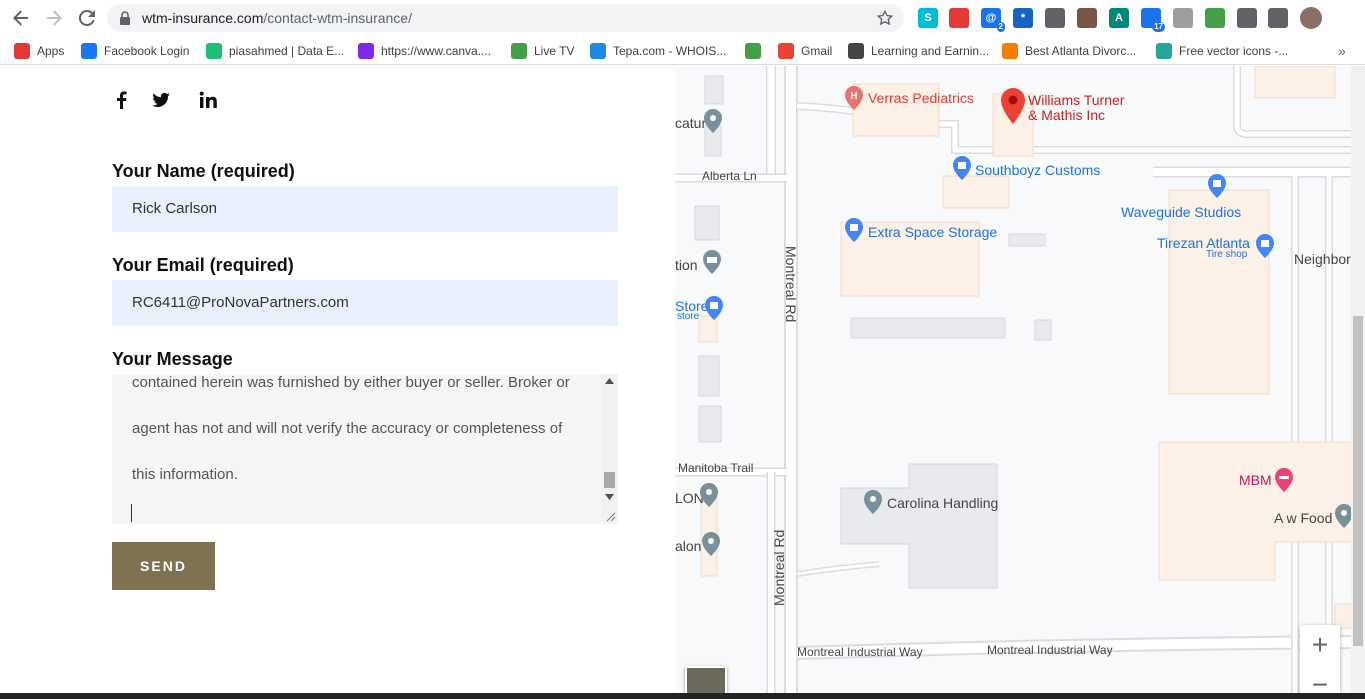  What do you see at coordinates (365, 303) in the screenshot?
I see `email-input: RC6411@ProNovaPartners.com` at bounding box center [365, 303].